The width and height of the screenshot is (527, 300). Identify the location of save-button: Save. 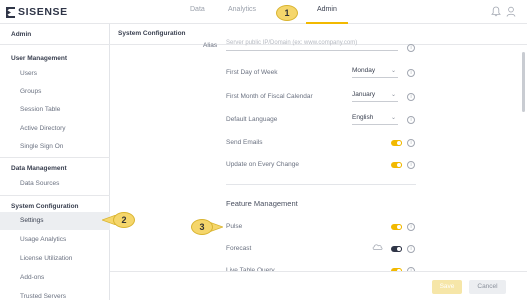
(447, 287).